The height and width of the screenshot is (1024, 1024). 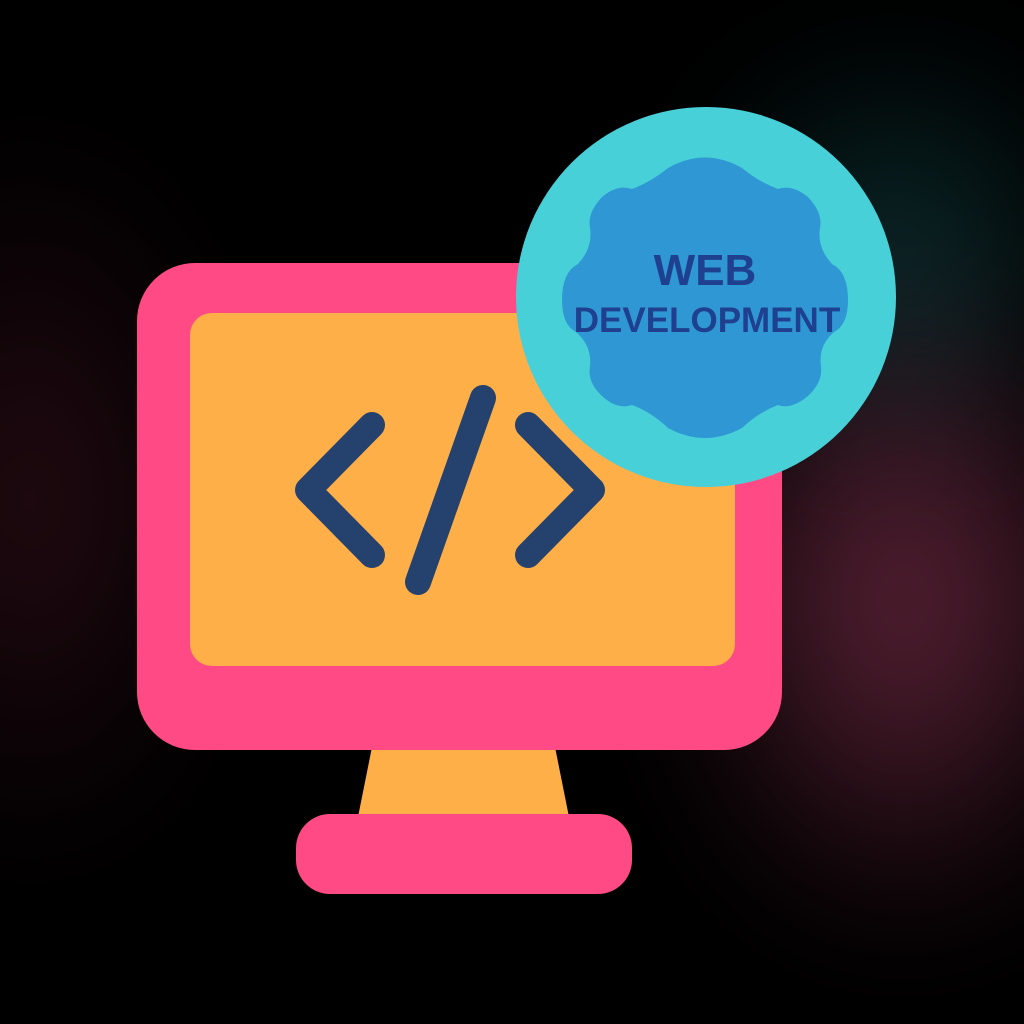 What do you see at coordinates (463, 784) in the screenshot?
I see `monitor-stand-neck` at bounding box center [463, 784].